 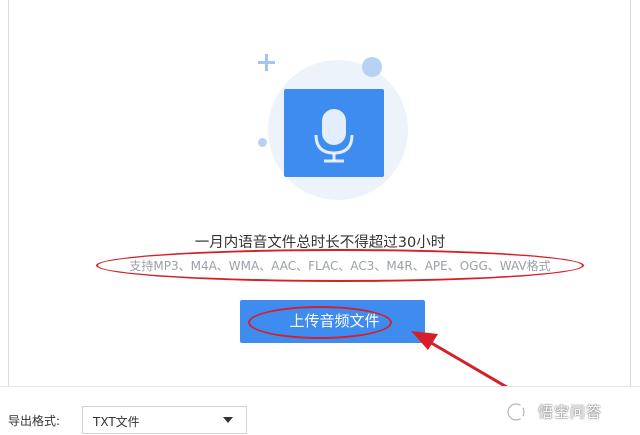 What do you see at coordinates (164, 420) in the screenshot?
I see `export-format-select: TXT文件` at bounding box center [164, 420].